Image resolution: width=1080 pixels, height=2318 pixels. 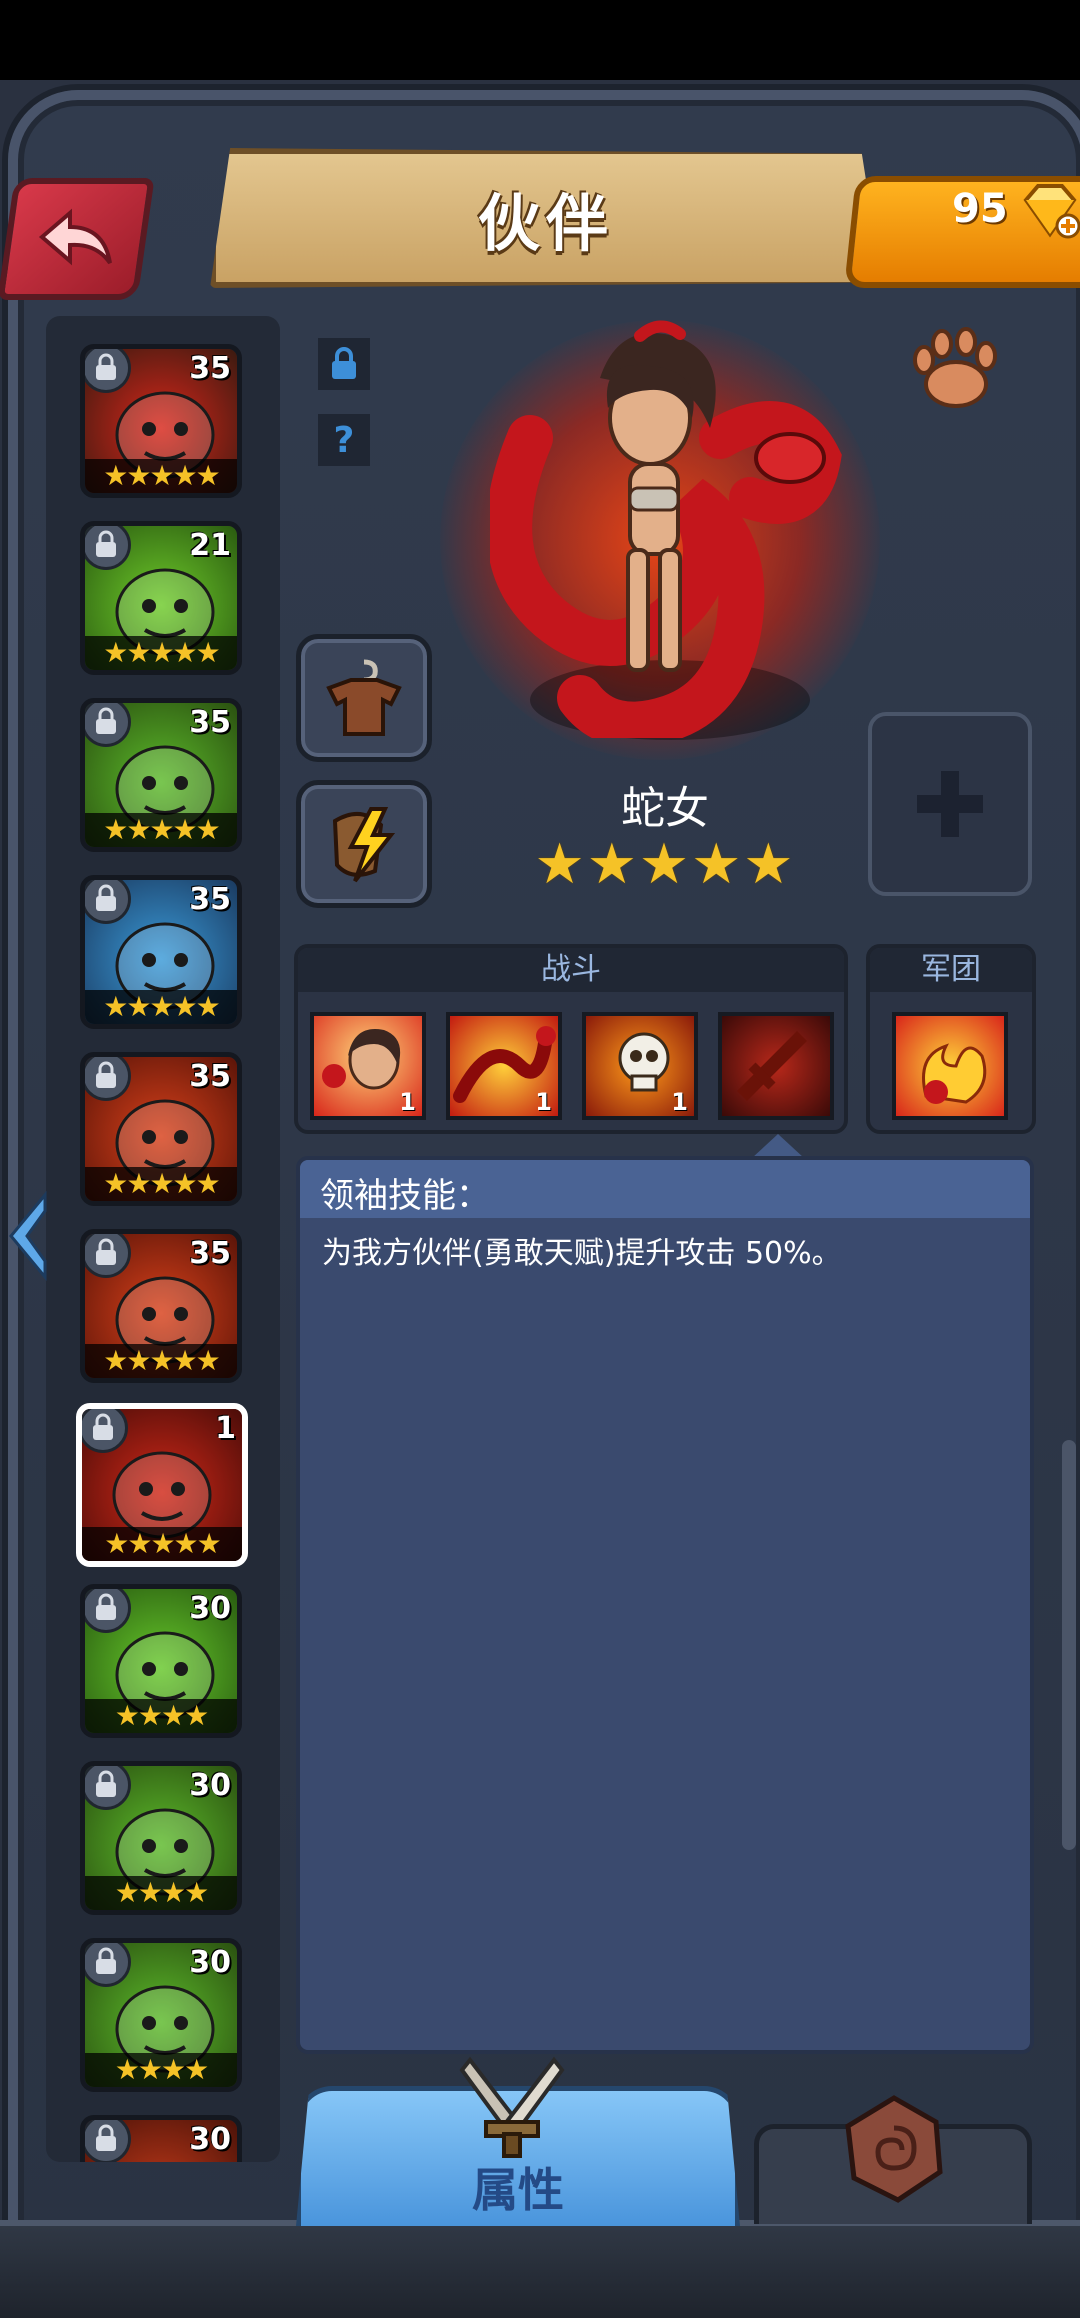 I want to click on hero-card: 21 ★★★★★, so click(x=161, y=598).